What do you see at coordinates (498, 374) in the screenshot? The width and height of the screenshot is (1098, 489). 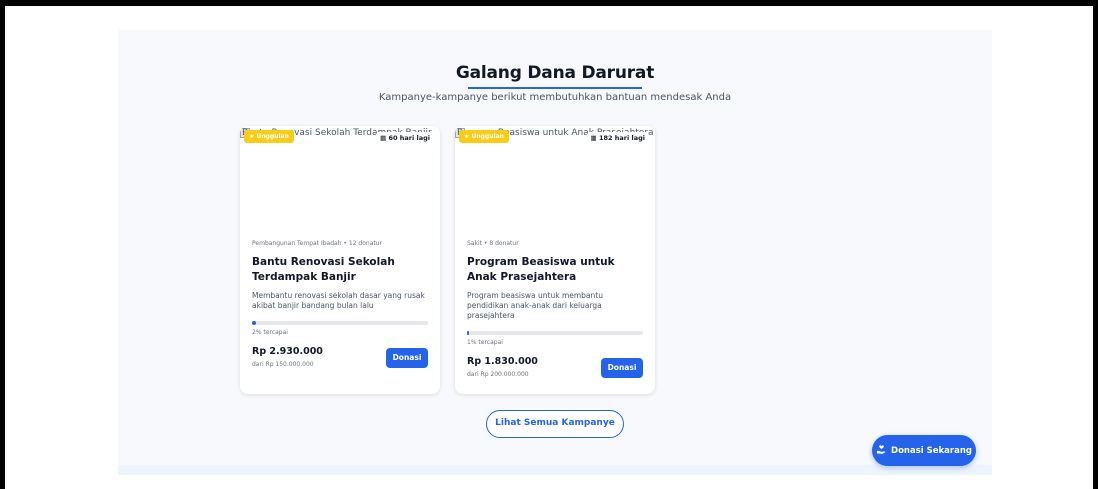 I see `target-amount: dari Rp 200.000.000` at bounding box center [498, 374].